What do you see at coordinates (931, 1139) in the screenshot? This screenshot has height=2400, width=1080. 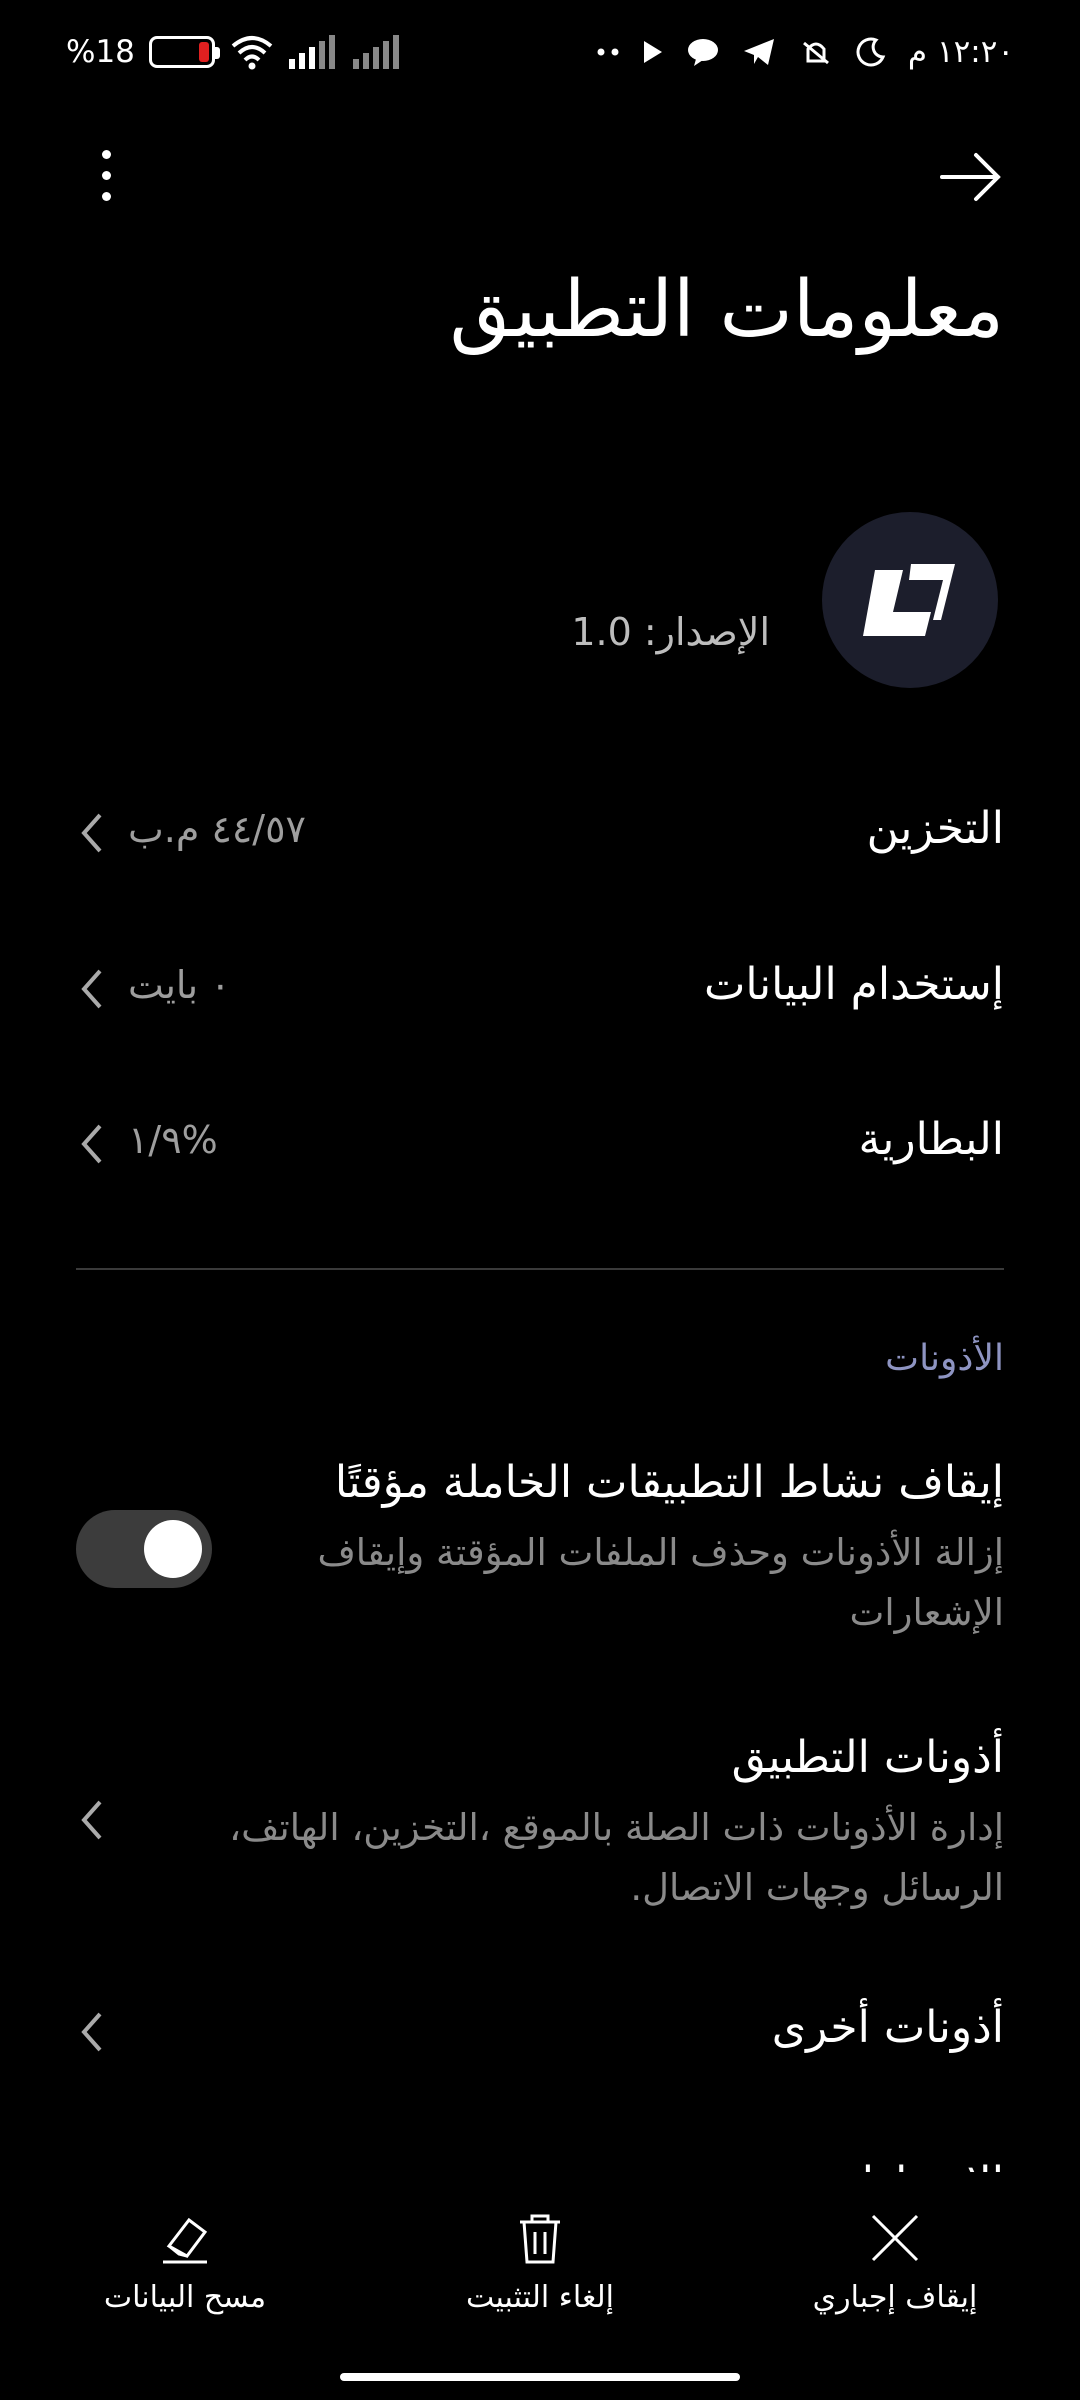 I see `row-title: البطارية` at bounding box center [931, 1139].